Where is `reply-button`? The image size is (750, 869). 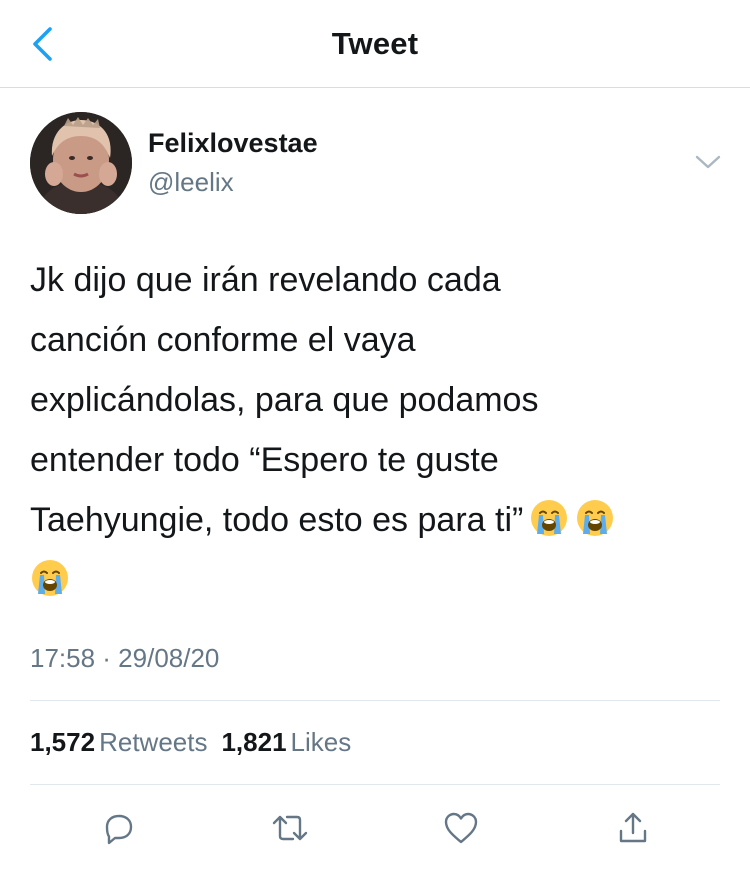
reply-button is located at coordinates (118, 828).